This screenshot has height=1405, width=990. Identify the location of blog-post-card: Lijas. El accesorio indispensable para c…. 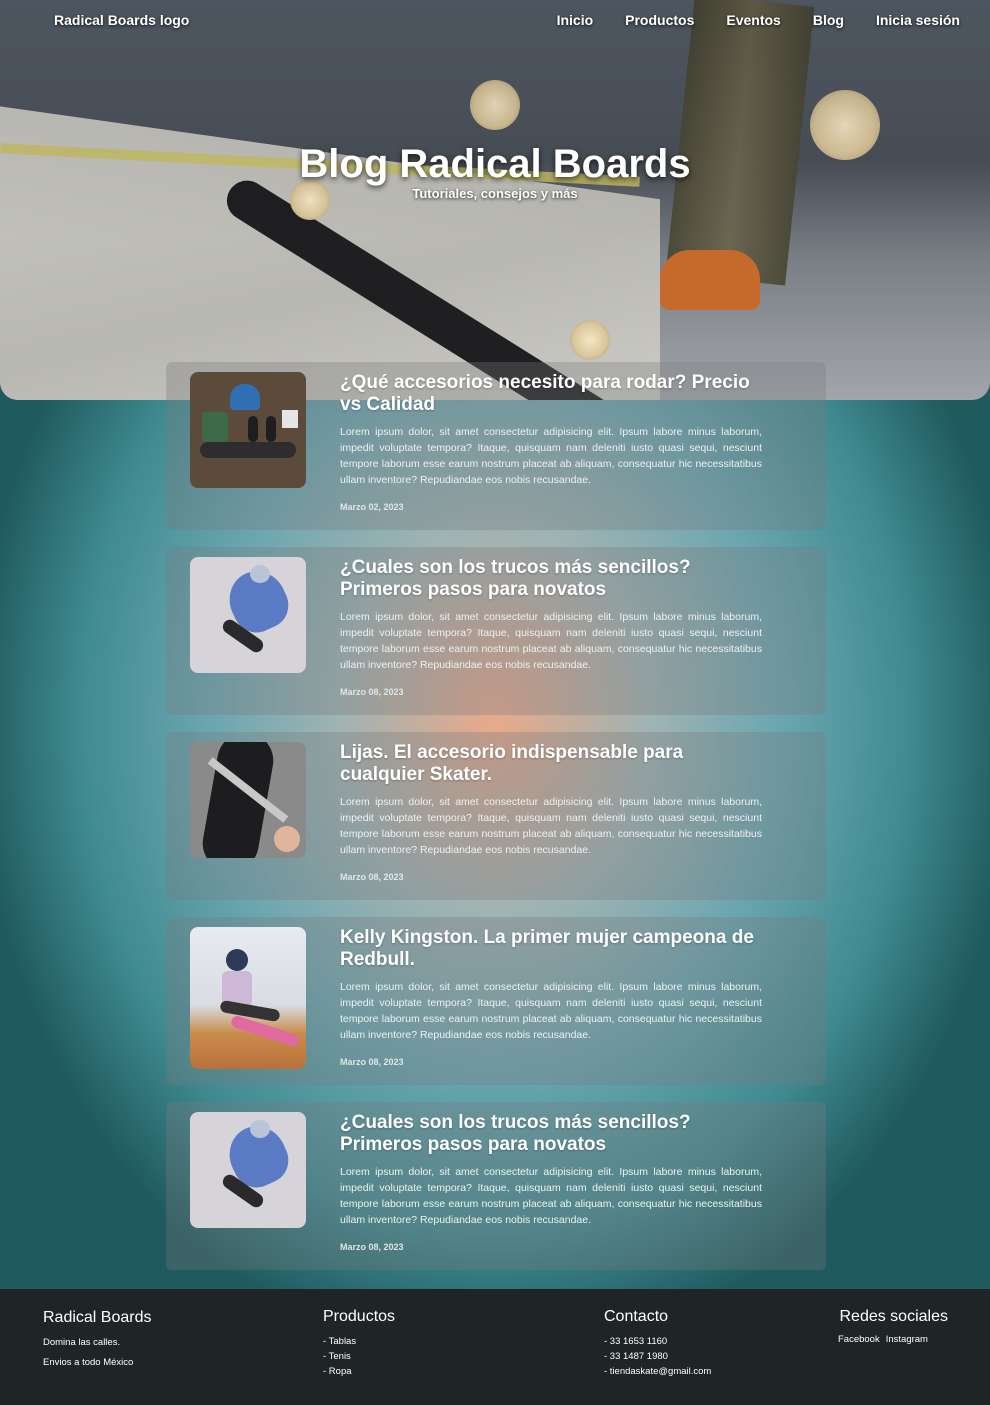
(496, 816).